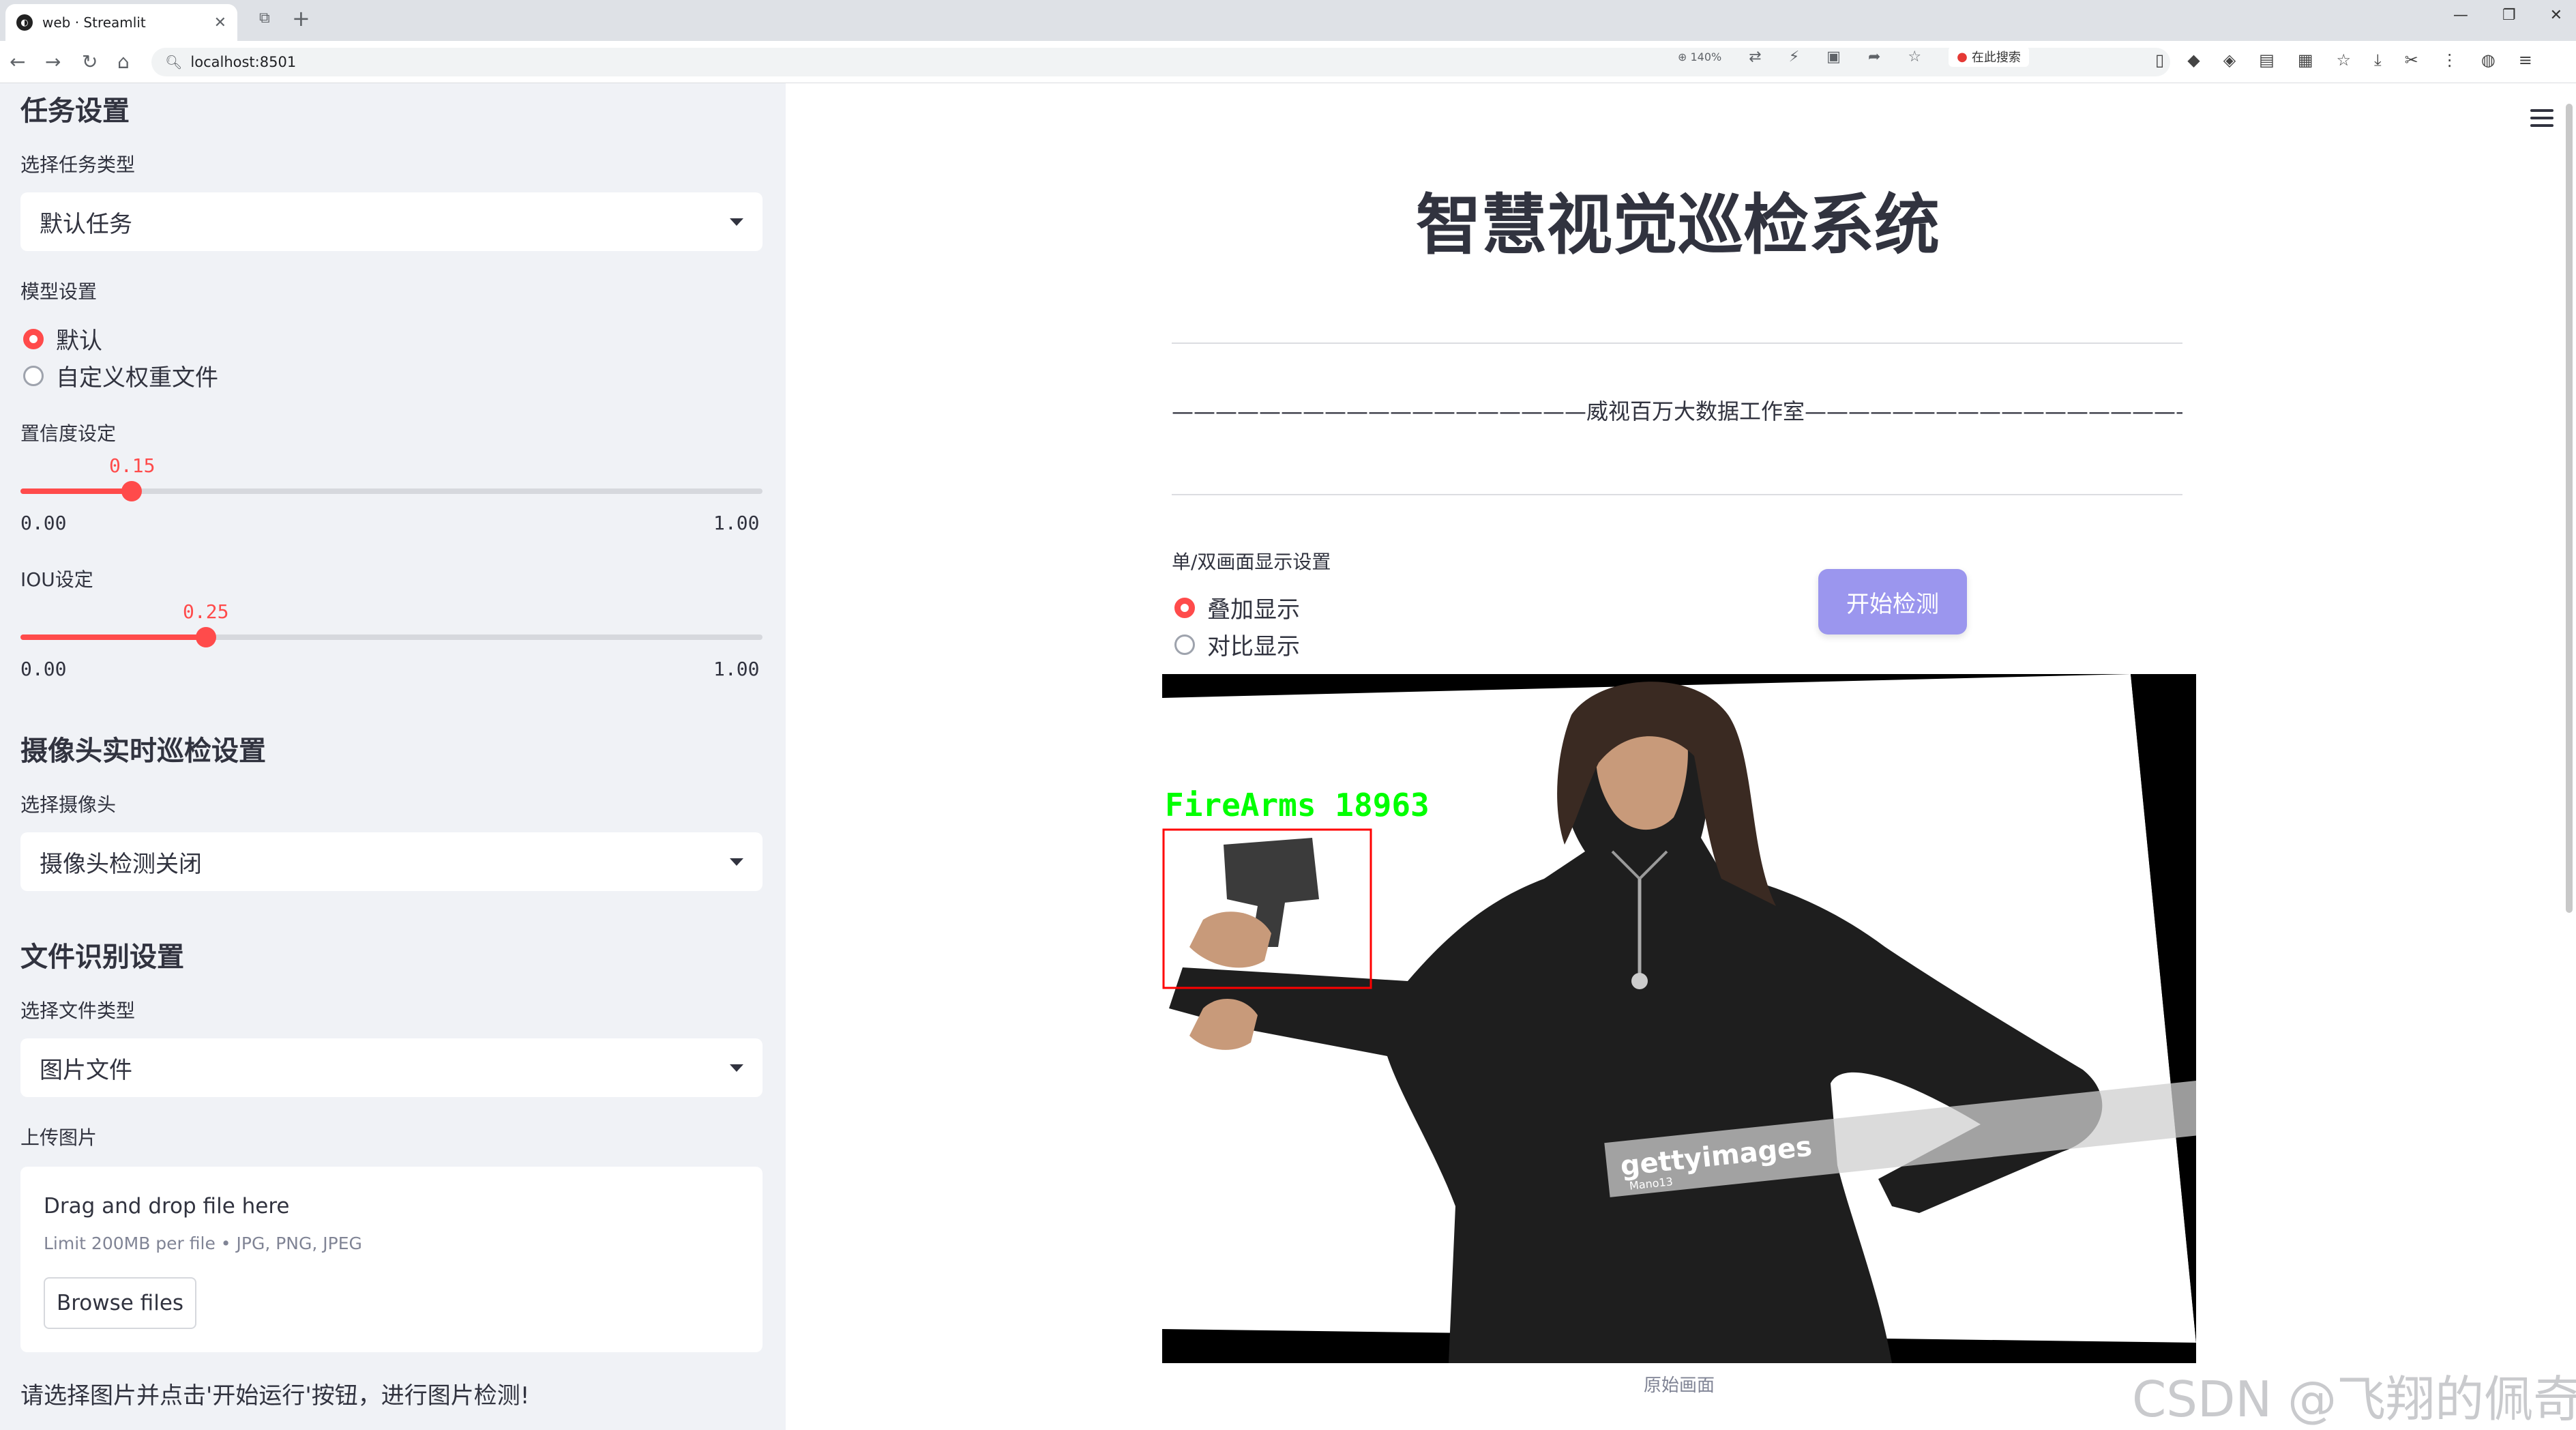  Describe the element at coordinates (1892, 602) in the screenshot. I see `start-detection-button: 开始检测` at that location.